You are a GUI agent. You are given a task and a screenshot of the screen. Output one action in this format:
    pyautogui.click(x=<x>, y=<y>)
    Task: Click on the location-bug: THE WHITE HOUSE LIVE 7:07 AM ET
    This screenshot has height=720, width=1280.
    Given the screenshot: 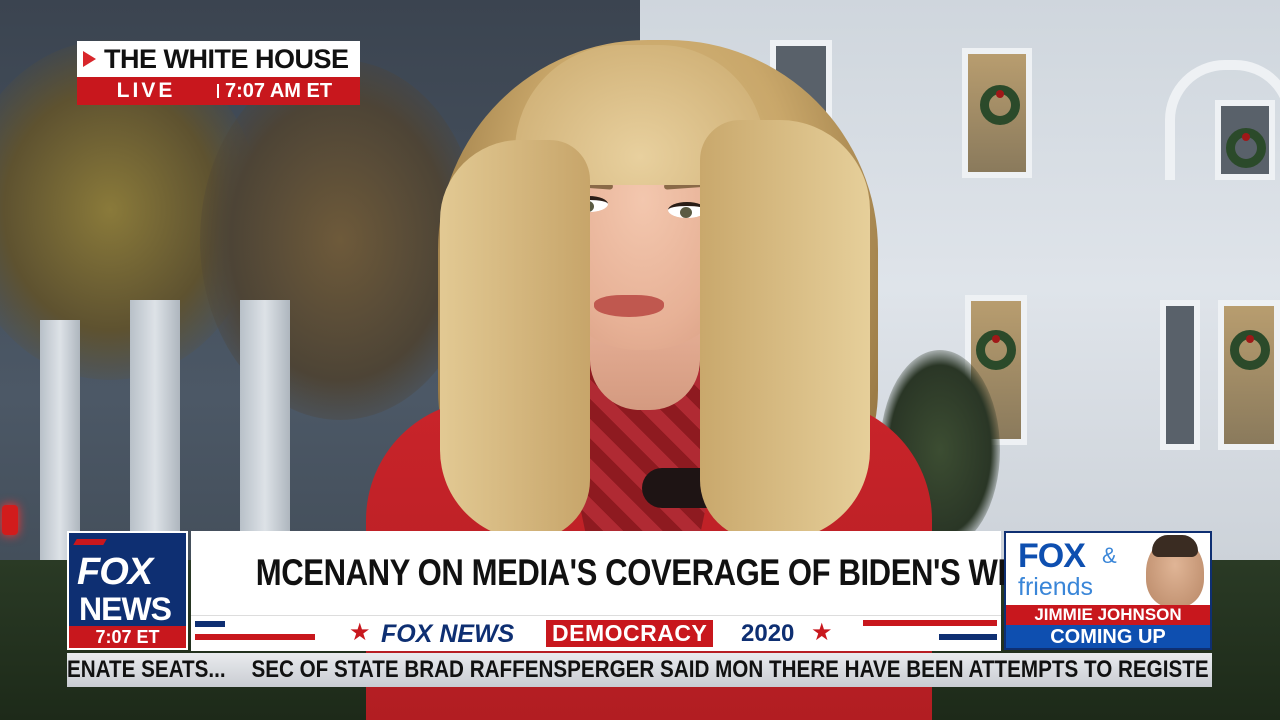 What is the action you would take?
    pyautogui.click(x=218, y=73)
    